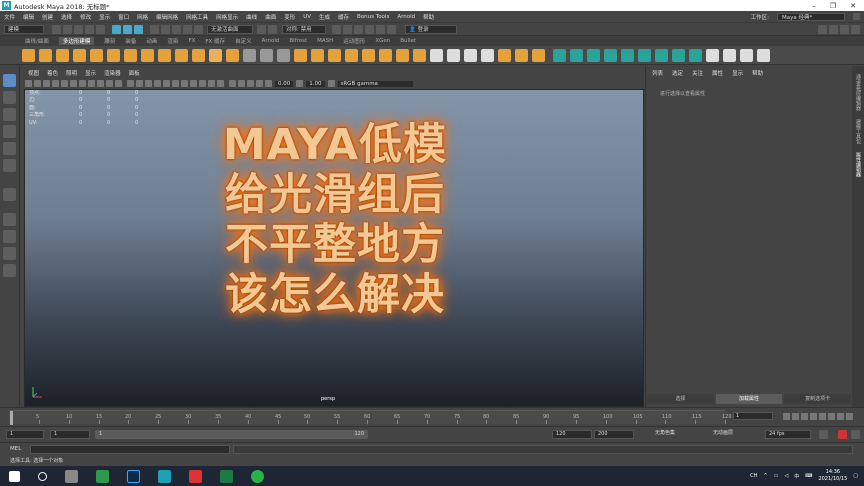 This screenshot has height=486, width=864. Describe the element at coordinates (257, 476) in the screenshot. I see `wechat-icon` at that location.